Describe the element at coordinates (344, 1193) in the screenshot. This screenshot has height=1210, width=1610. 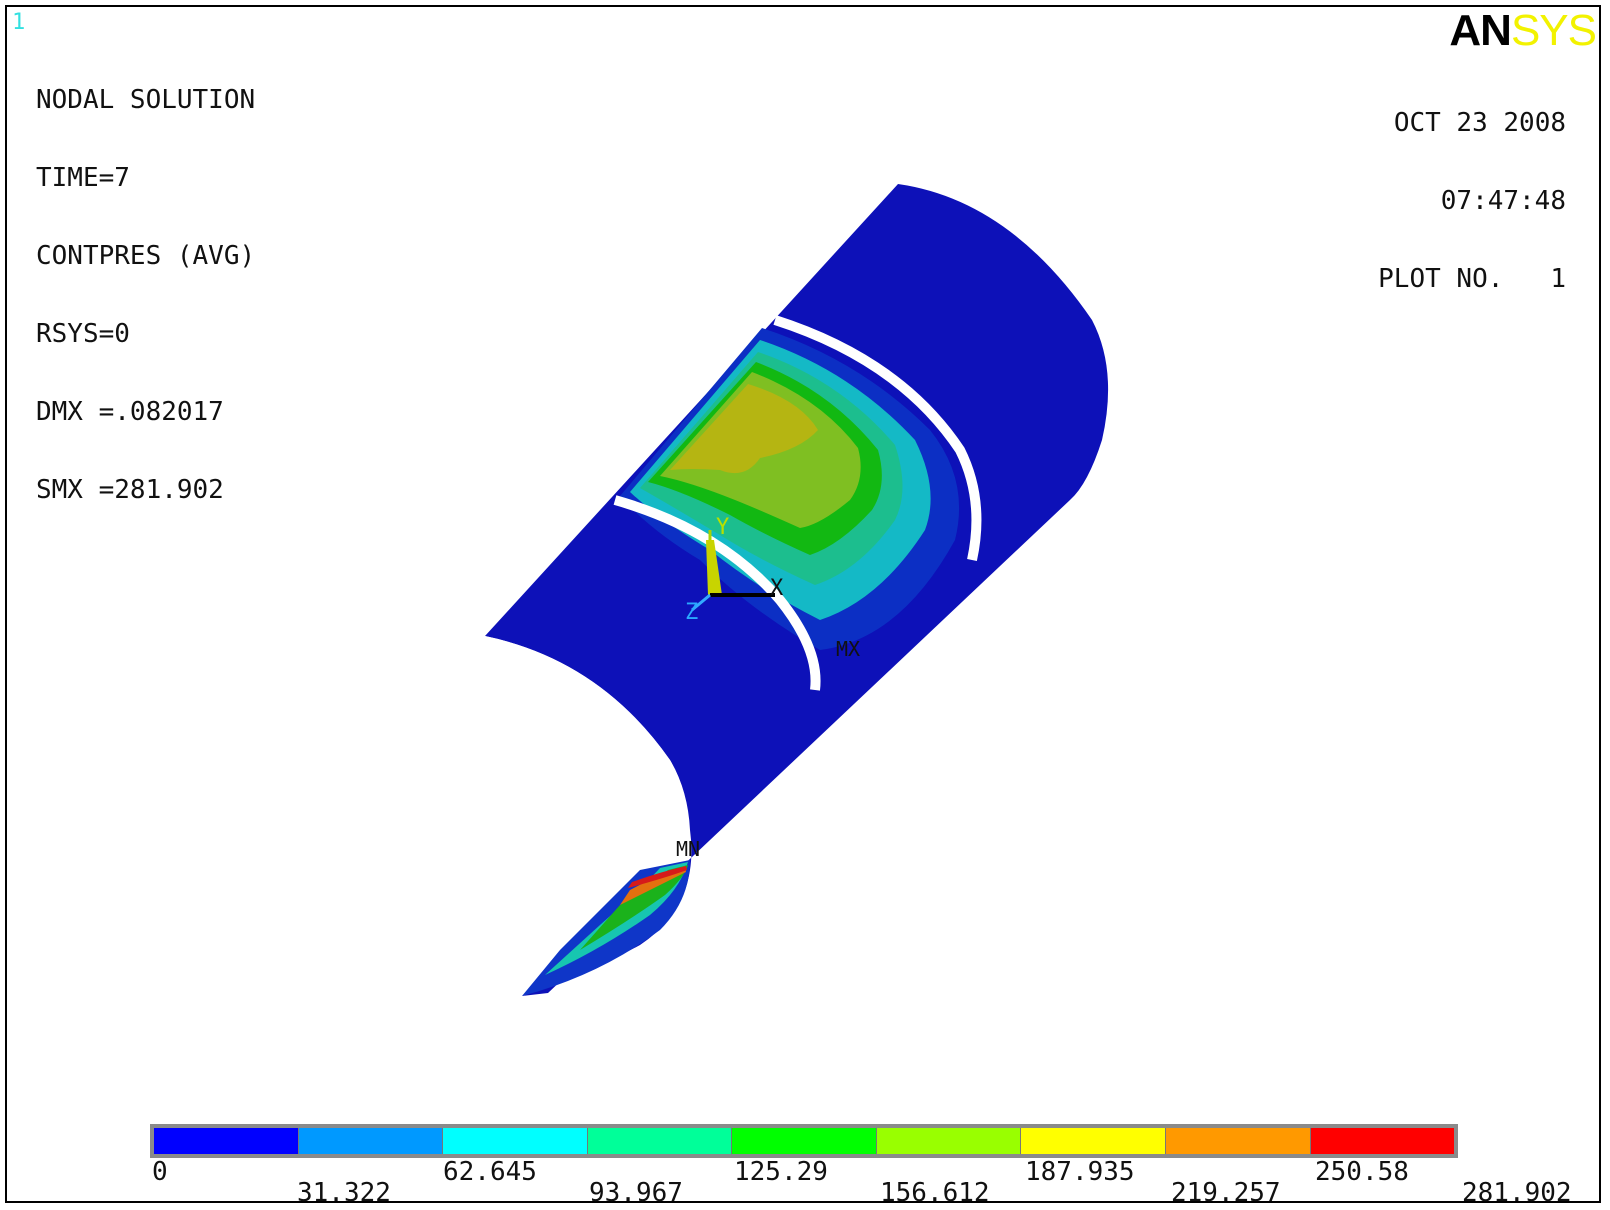
I see `legend-bottom-label: 31.322` at that location.